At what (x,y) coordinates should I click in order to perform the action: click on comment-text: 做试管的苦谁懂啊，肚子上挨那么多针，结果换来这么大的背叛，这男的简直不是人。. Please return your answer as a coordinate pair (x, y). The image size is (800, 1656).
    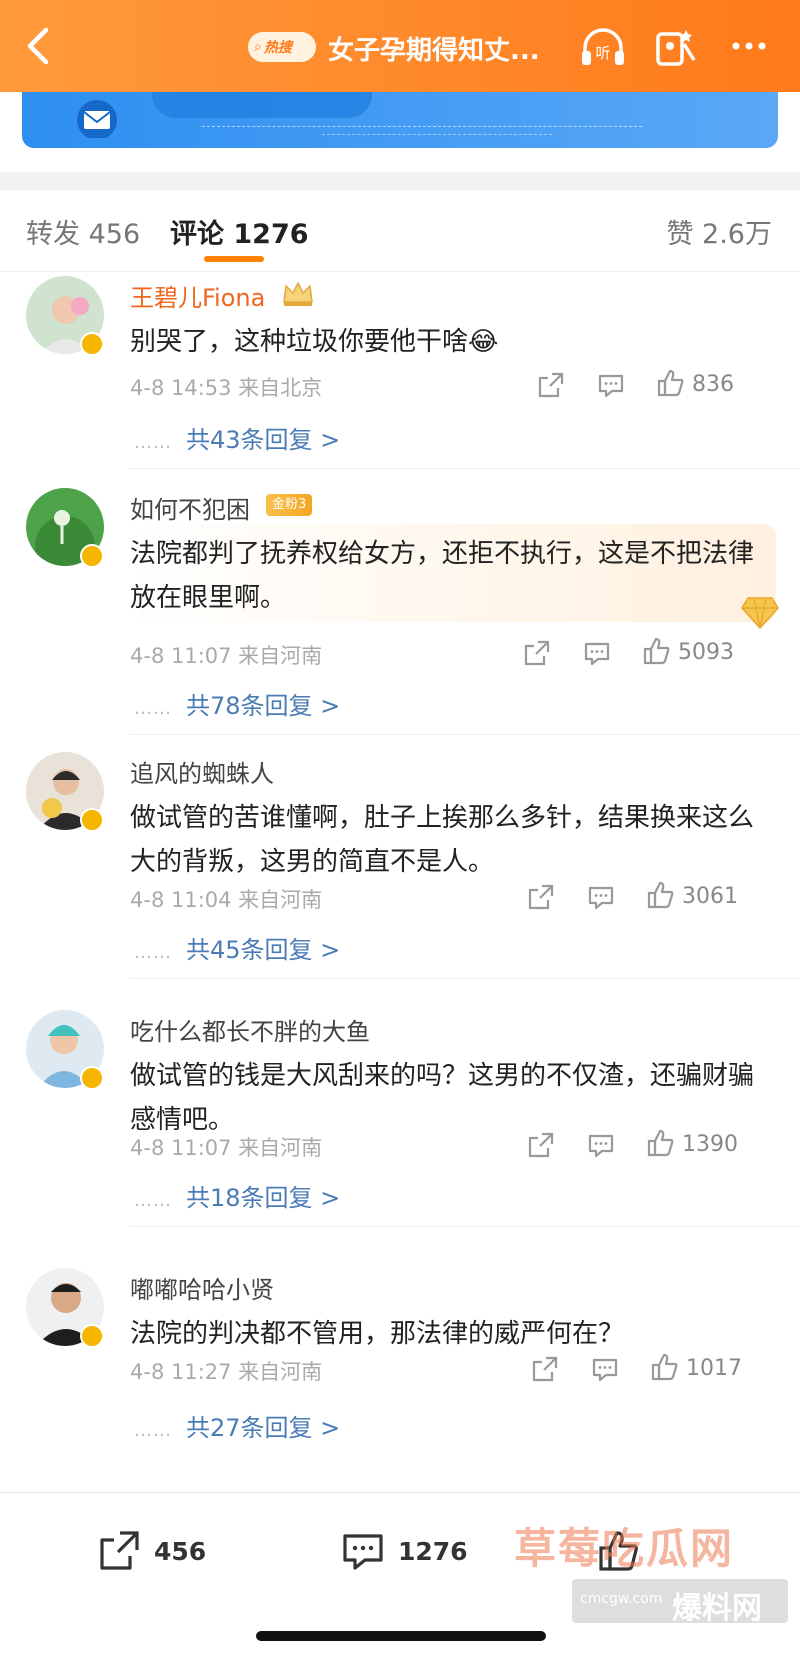
    Looking at the image, I should click on (442, 840).